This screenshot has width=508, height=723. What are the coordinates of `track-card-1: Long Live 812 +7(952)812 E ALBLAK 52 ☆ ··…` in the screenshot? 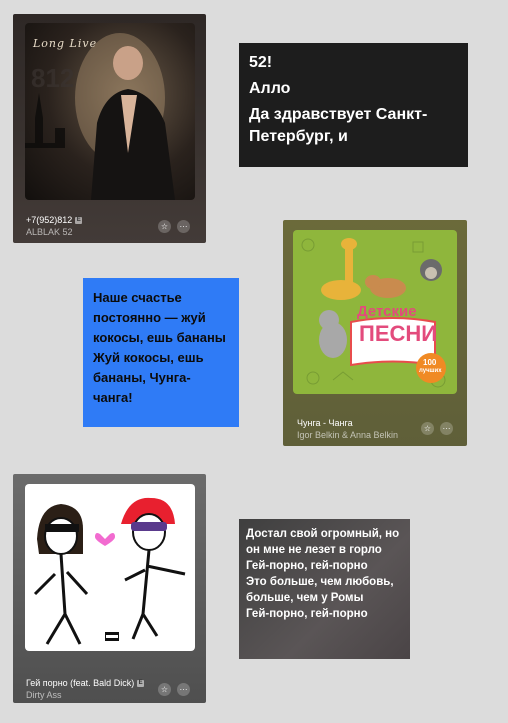 It's located at (109, 128).